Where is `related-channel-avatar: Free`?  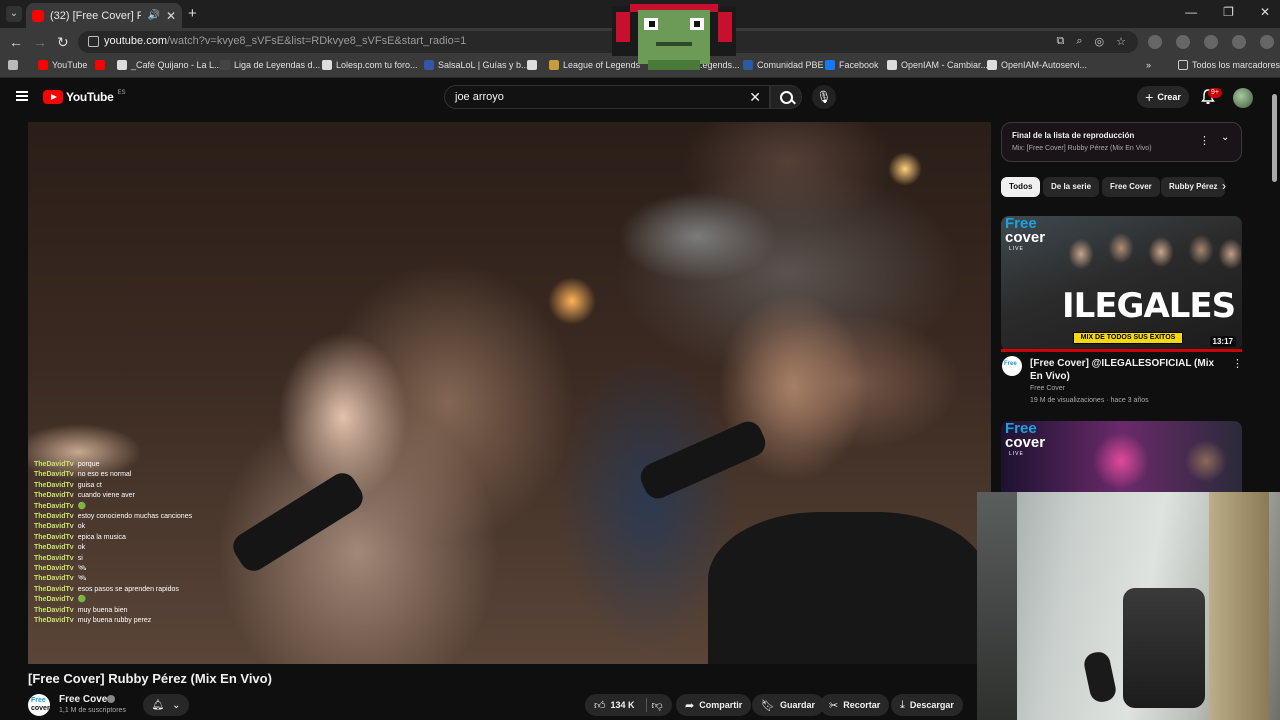 related-channel-avatar: Free is located at coordinates (1012, 366).